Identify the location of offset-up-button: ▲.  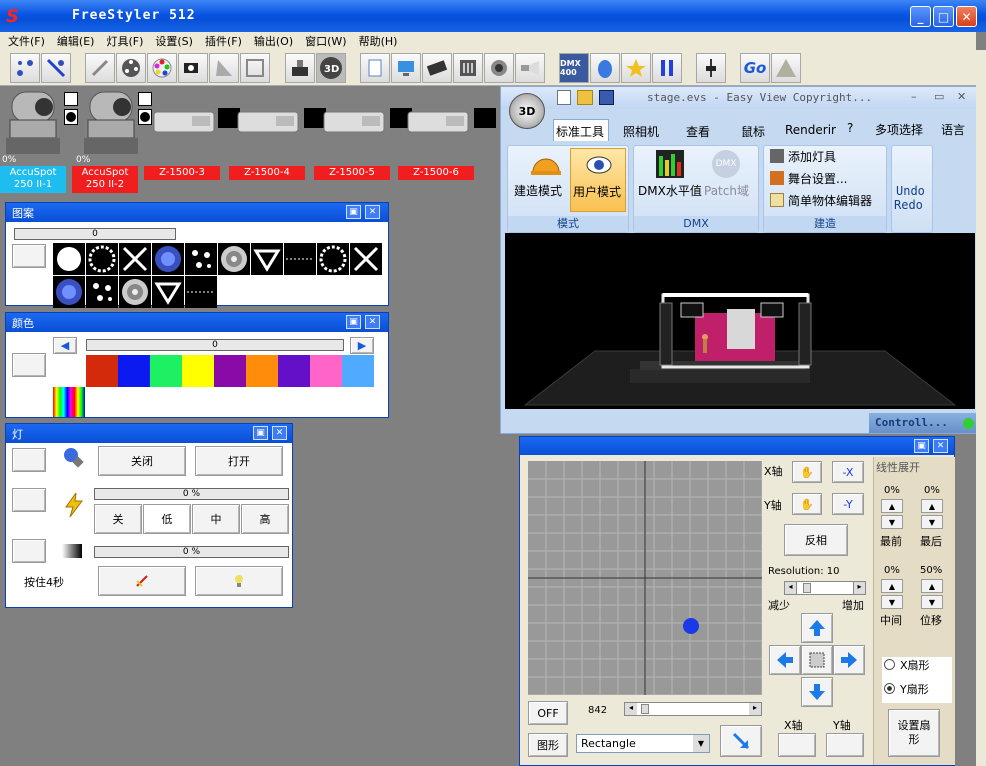
(932, 586).